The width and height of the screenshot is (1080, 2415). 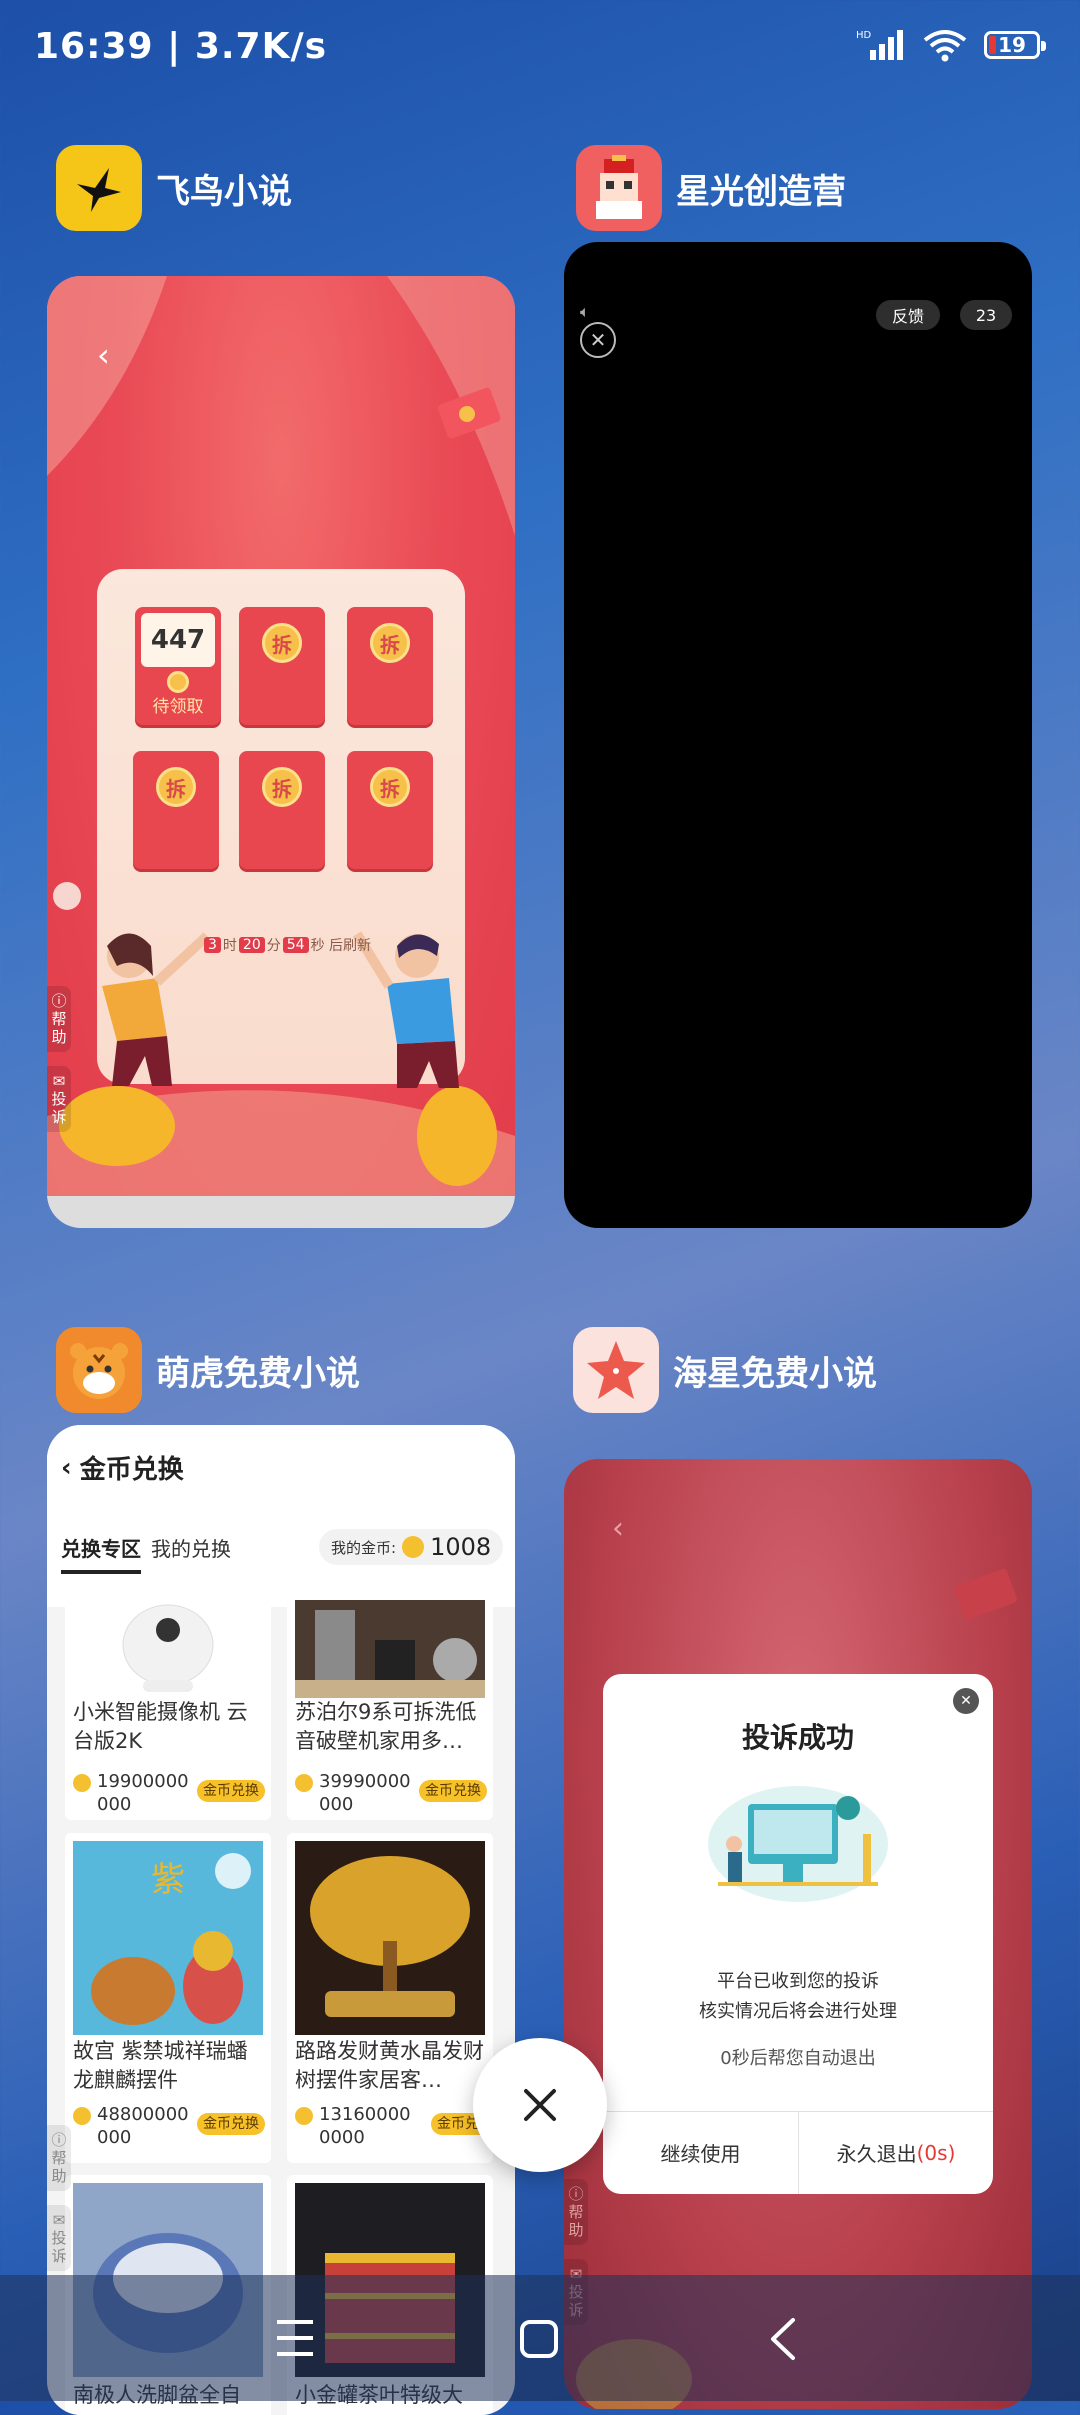 What do you see at coordinates (224, 191) in the screenshot?
I see `app-name: 飞鸟小说` at bounding box center [224, 191].